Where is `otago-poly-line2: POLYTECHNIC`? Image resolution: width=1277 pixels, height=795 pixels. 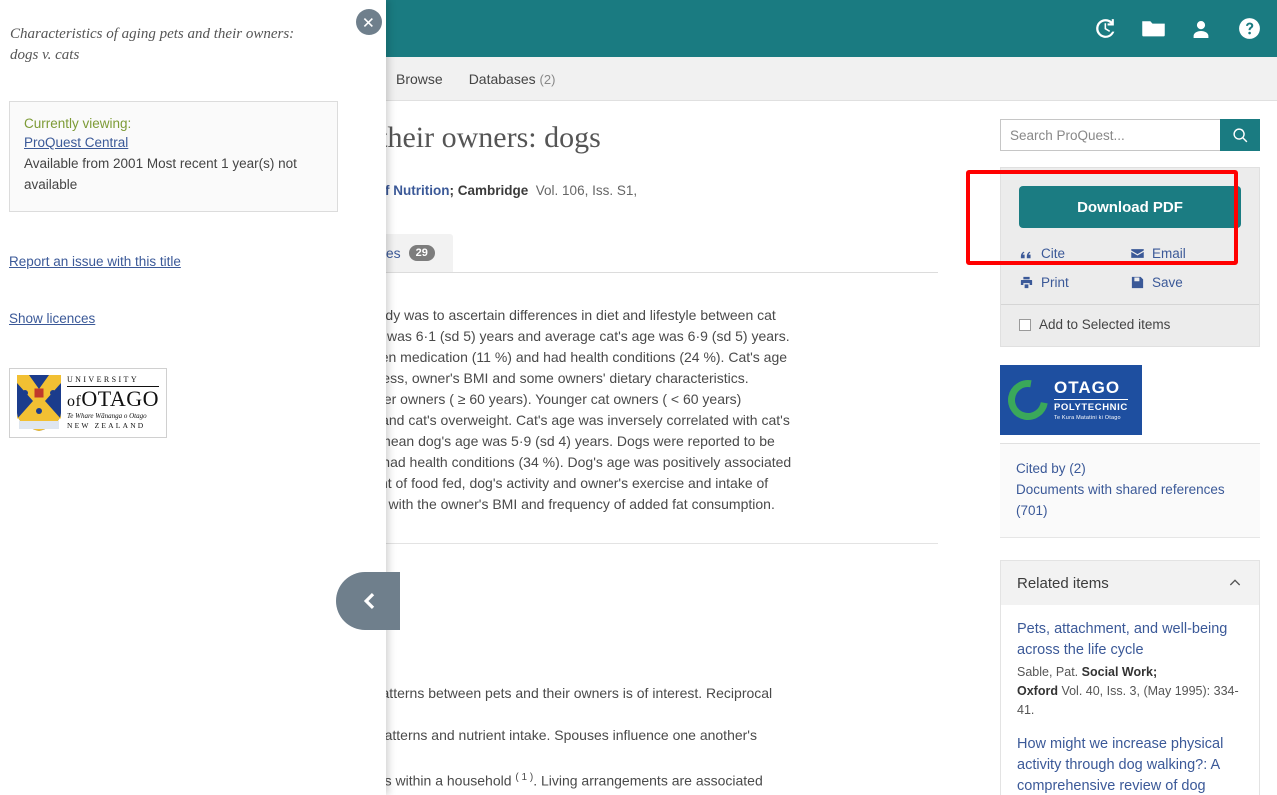
otago-poly-line2: POLYTECHNIC is located at coordinates (1091, 406).